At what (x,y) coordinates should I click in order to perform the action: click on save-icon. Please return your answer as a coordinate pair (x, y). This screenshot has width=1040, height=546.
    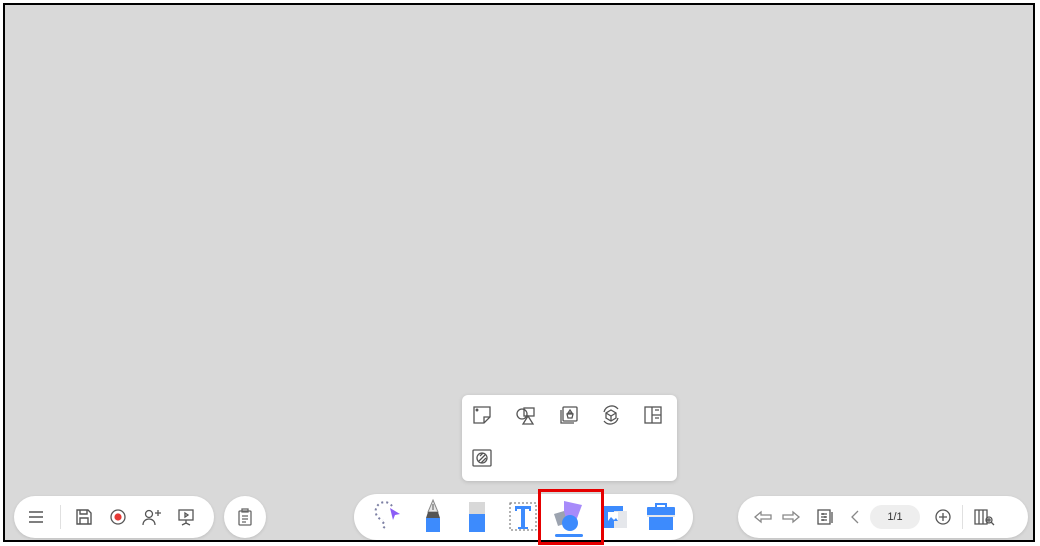
    Looking at the image, I should click on (84, 517).